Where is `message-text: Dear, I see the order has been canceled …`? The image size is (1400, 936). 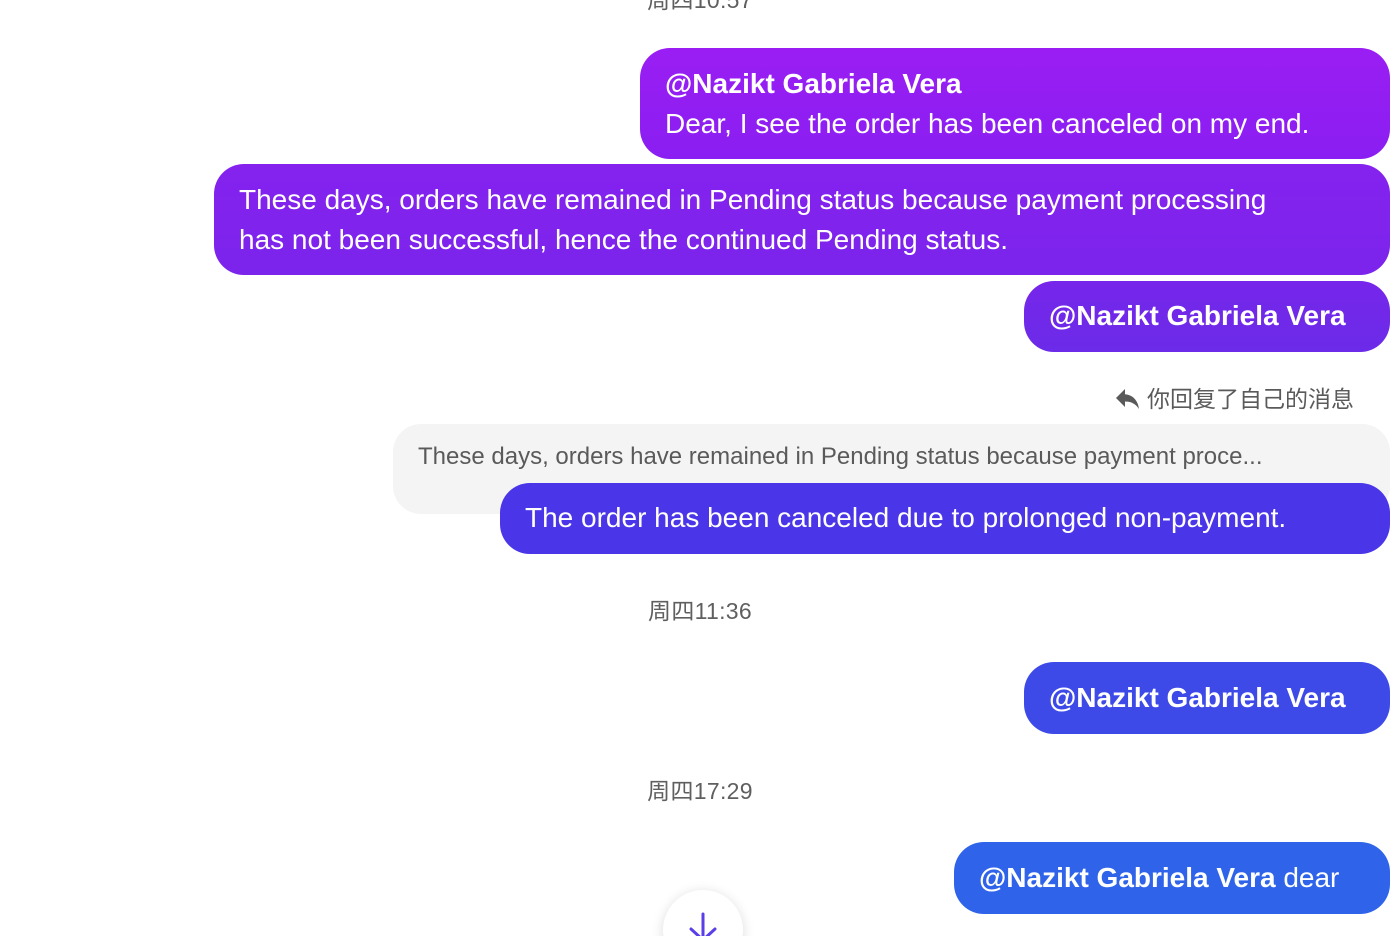
message-text: Dear, I see the order has been canceled … is located at coordinates (987, 123).